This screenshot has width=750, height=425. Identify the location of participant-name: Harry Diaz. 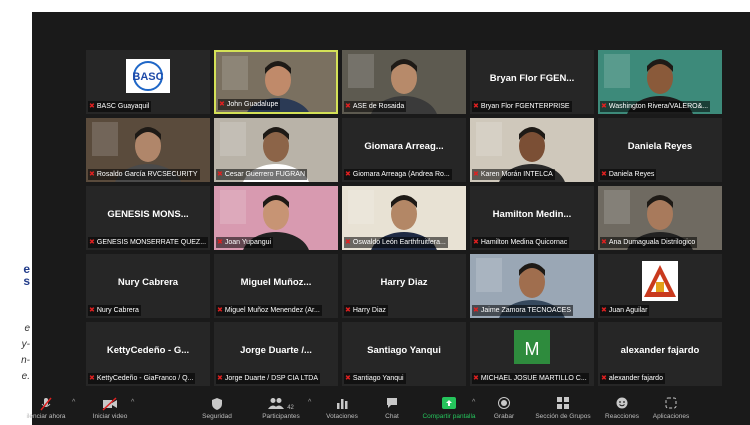
(369, 310).